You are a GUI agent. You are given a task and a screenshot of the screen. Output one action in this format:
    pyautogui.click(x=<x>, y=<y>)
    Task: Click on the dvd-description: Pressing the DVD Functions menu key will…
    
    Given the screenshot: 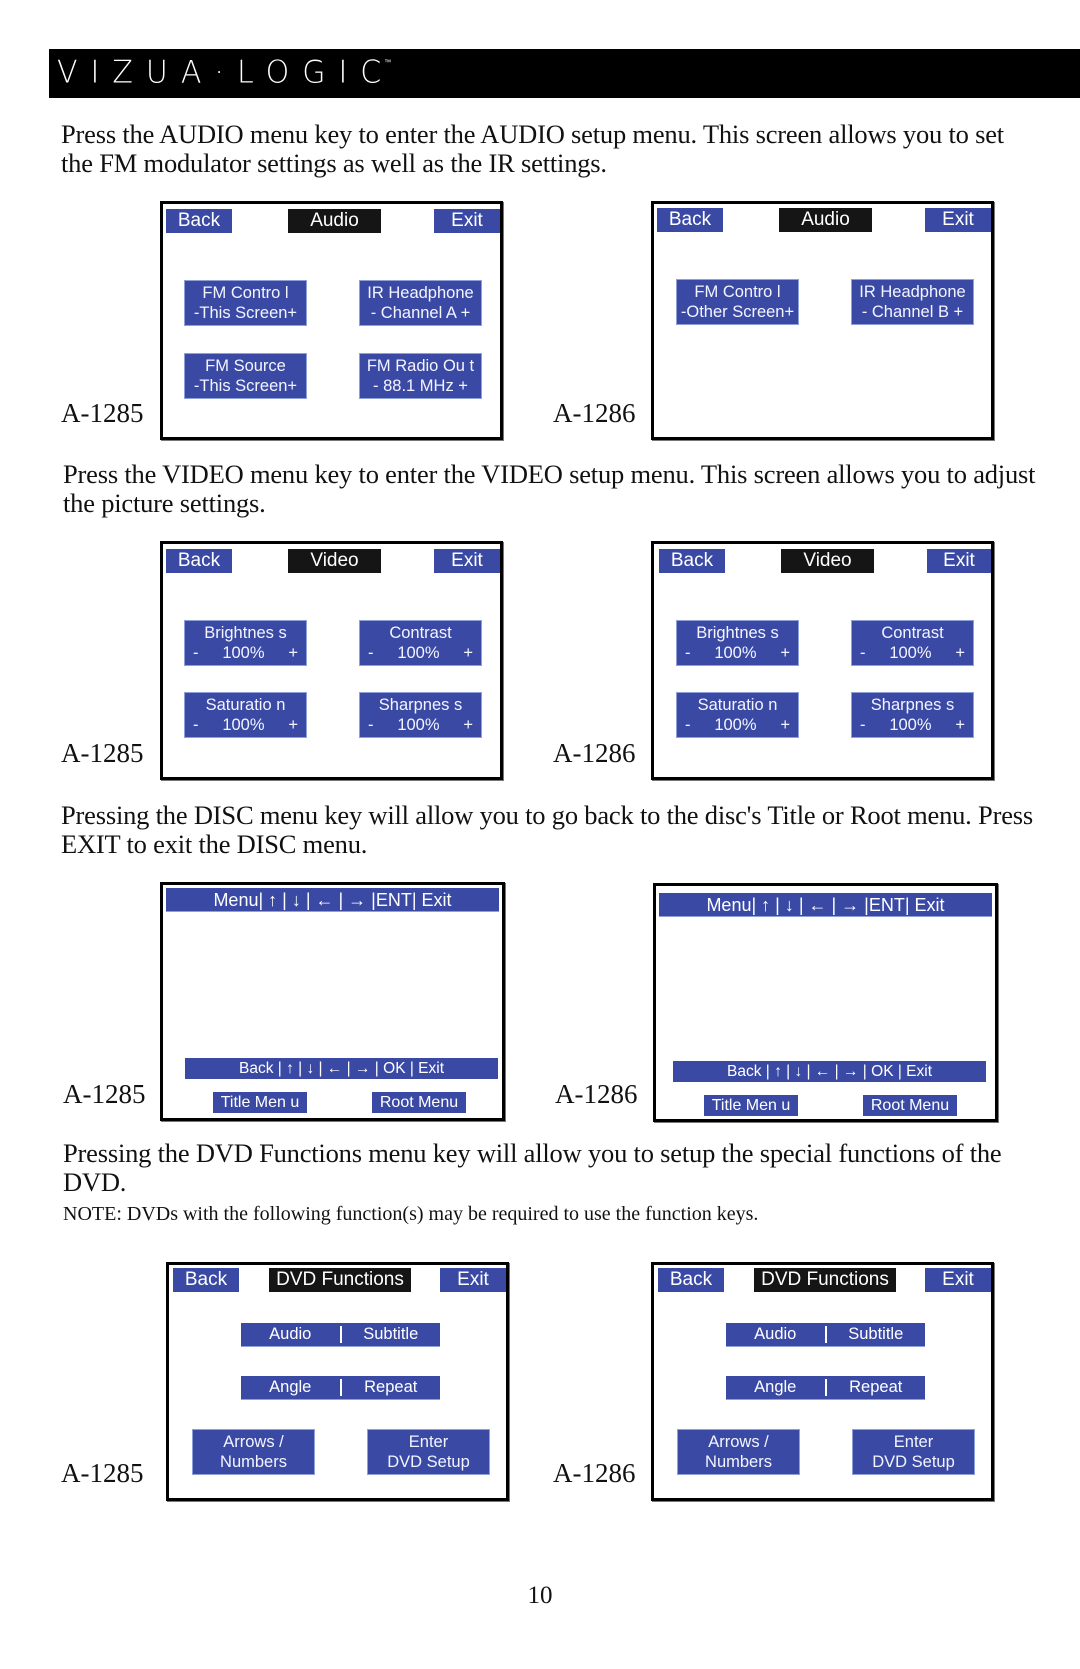 What is the action you would take?
    pyautogui.click(x=532, y=1167)
    